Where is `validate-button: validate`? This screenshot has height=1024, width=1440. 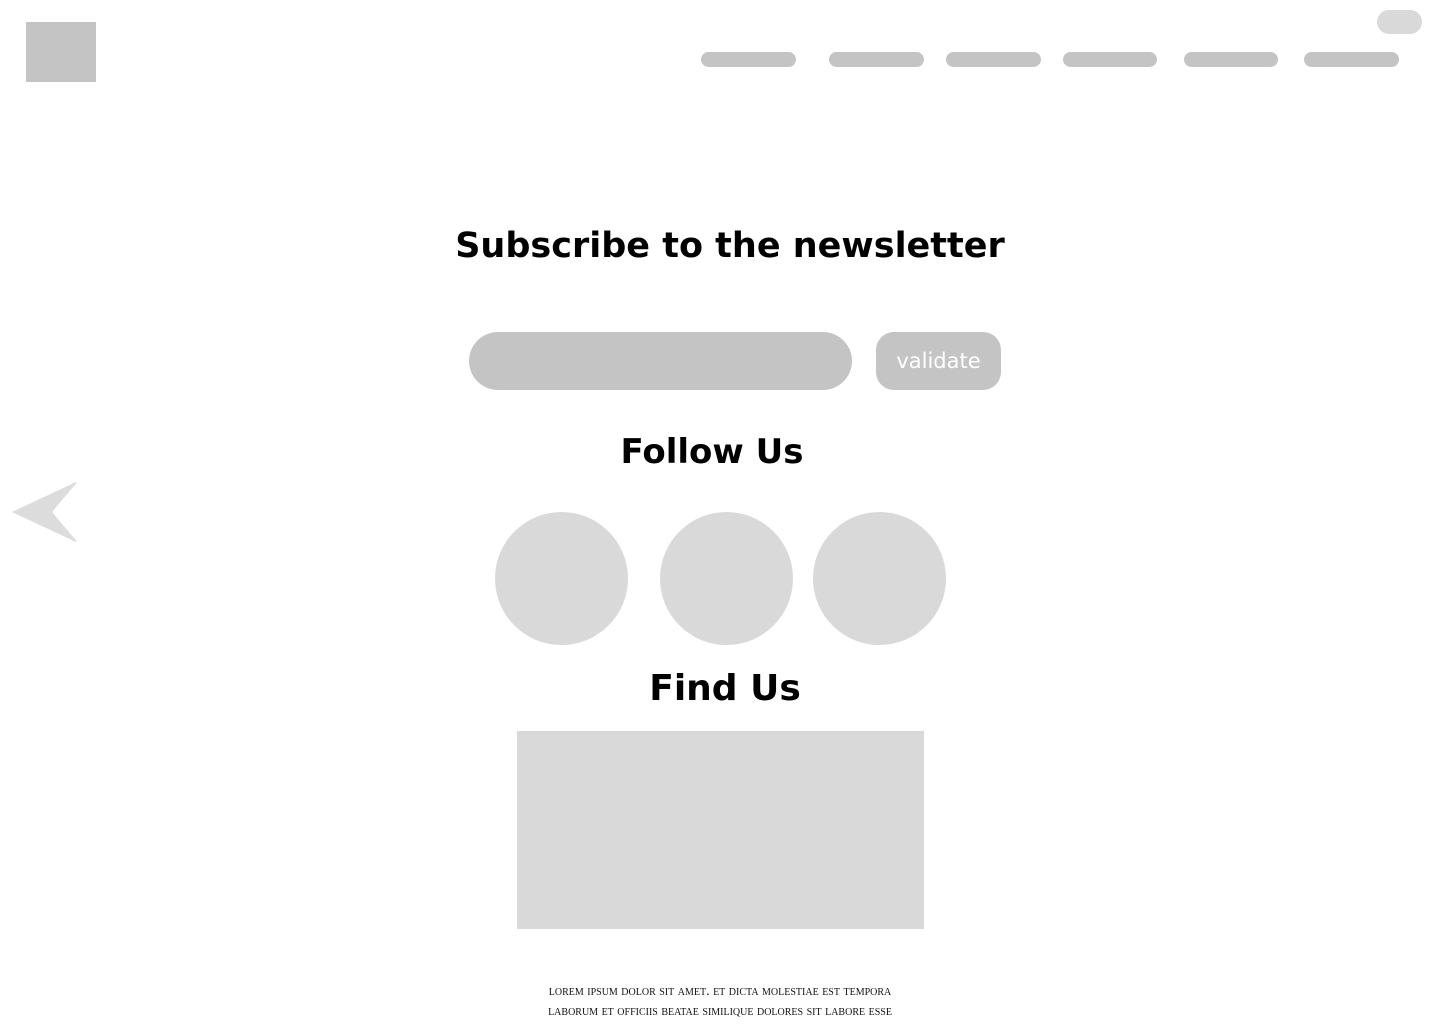 validate-button: validate is located at coordinates (938, 361).